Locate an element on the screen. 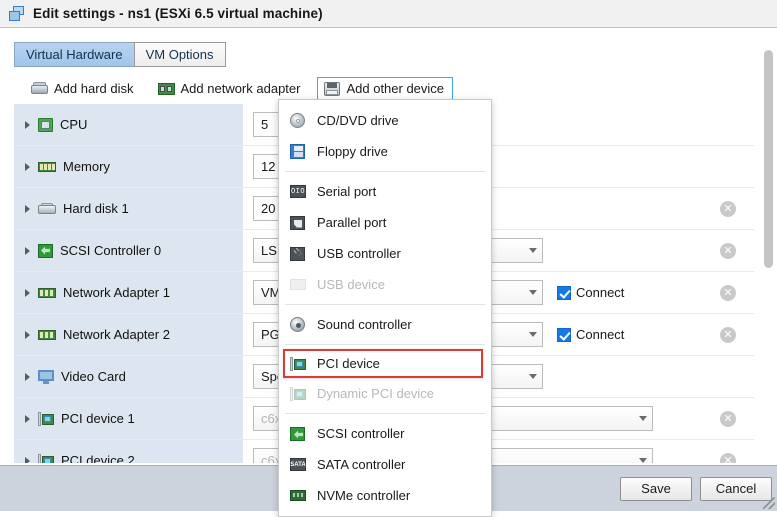  cpu-icon is located at coordinates (45, 124).